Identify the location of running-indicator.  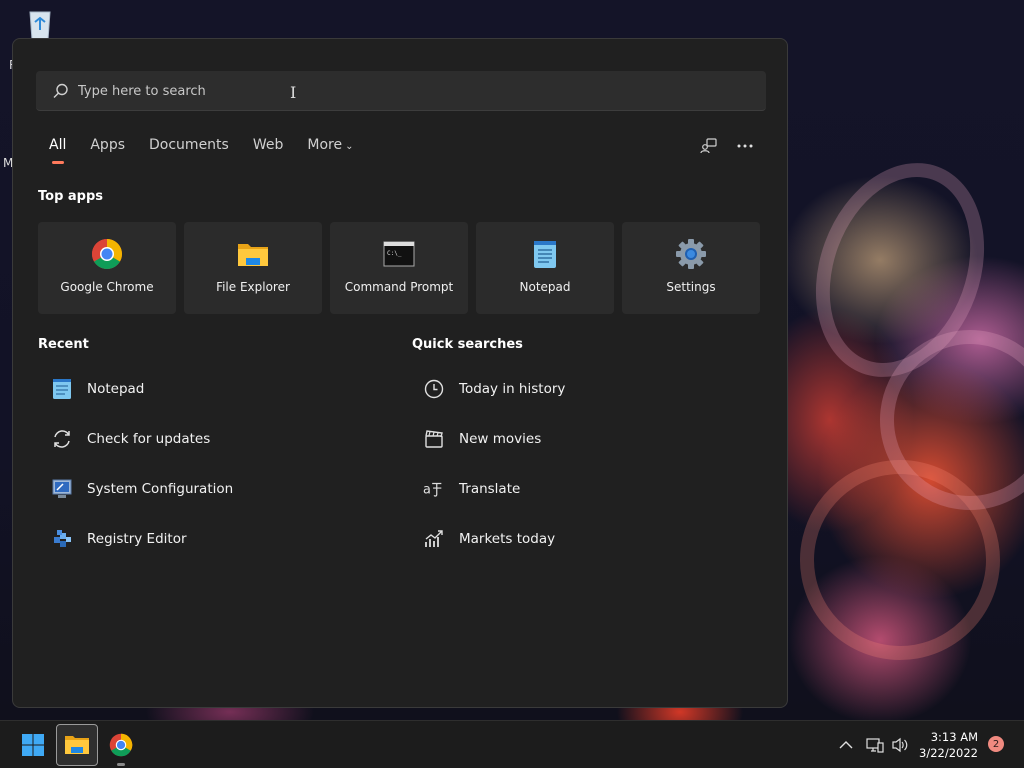
(121, 764).